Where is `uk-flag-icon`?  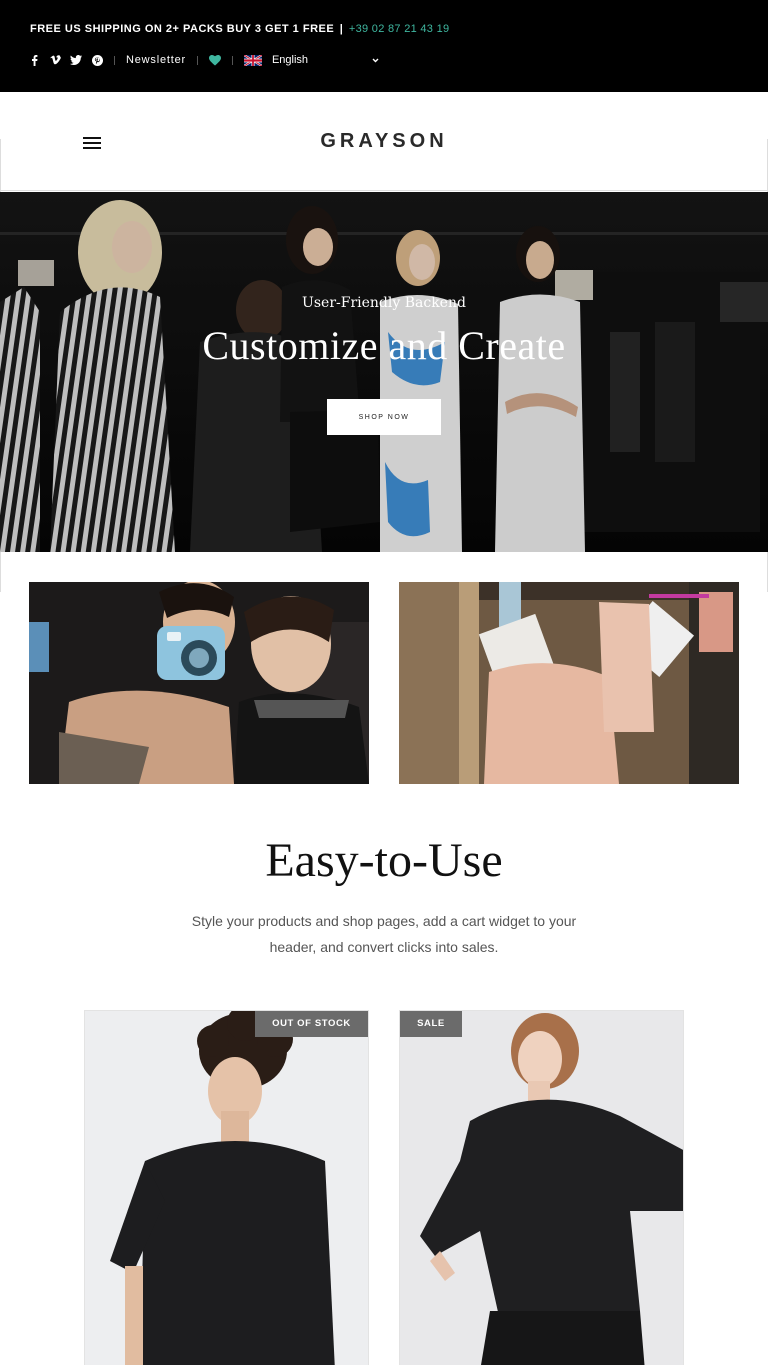
uk-flag-icon is located at coordinates (252, 60).